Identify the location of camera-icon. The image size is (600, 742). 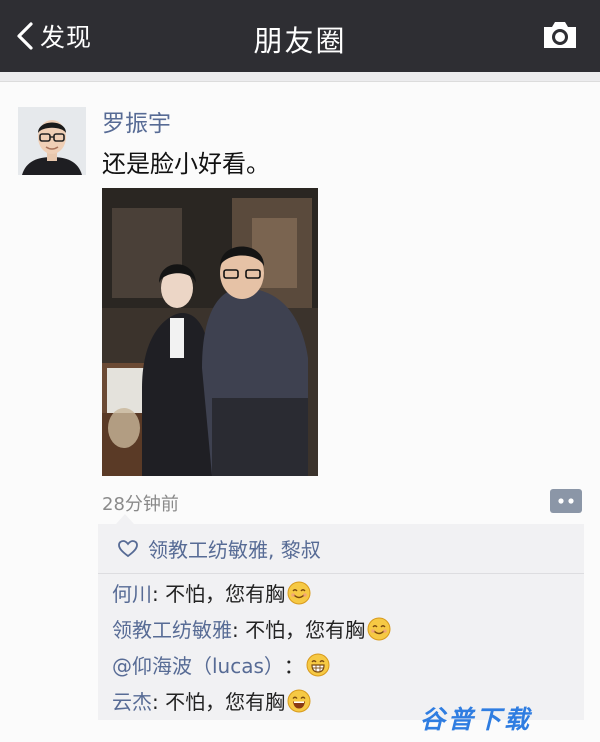
(560, 35).